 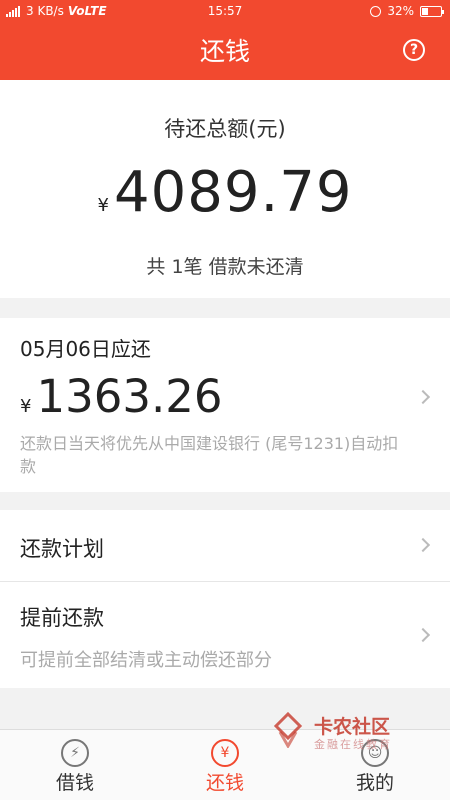 What do you see at coordinates (225, 546) in the screenshot?
I see `repayment-plan-item: 还款计划` at bounding box center [225, 546].